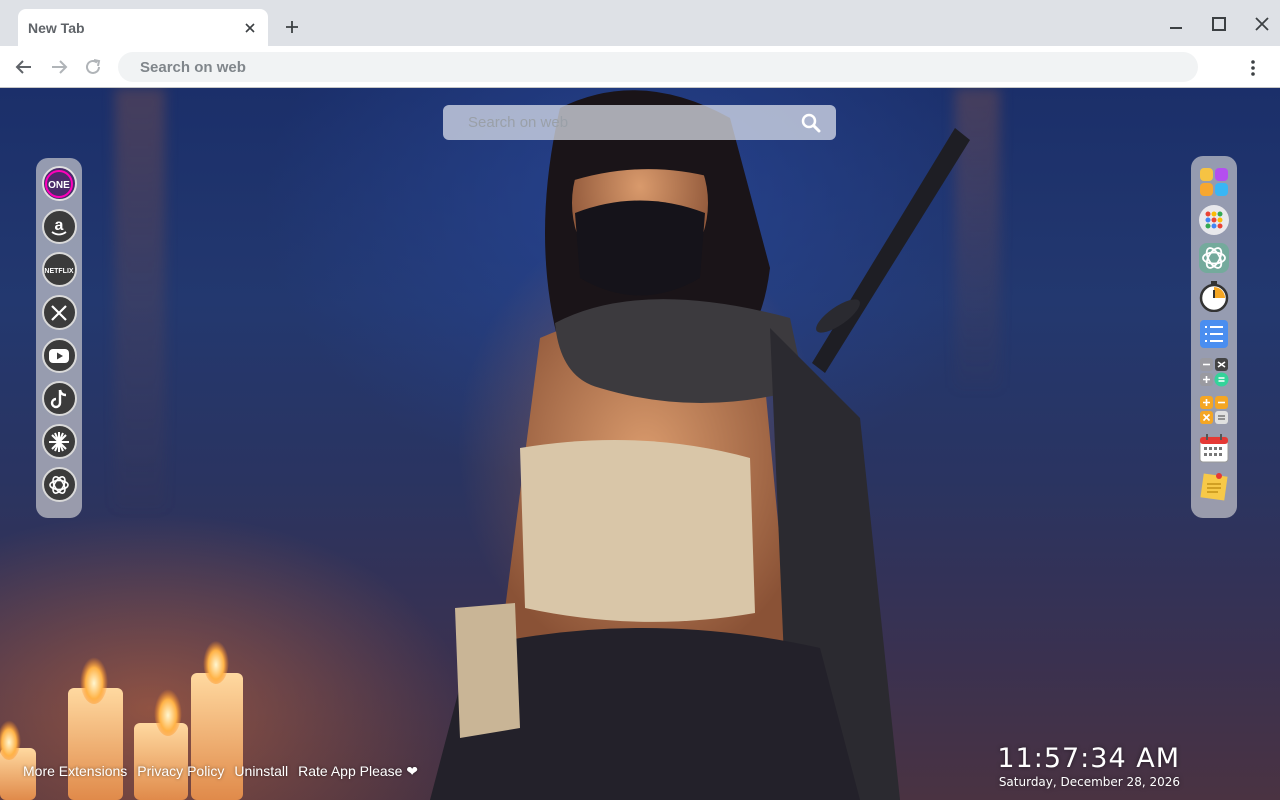  Describe the element at coordinates (1214, 372) in the screenshot. I see `calculator-icon` at that location.